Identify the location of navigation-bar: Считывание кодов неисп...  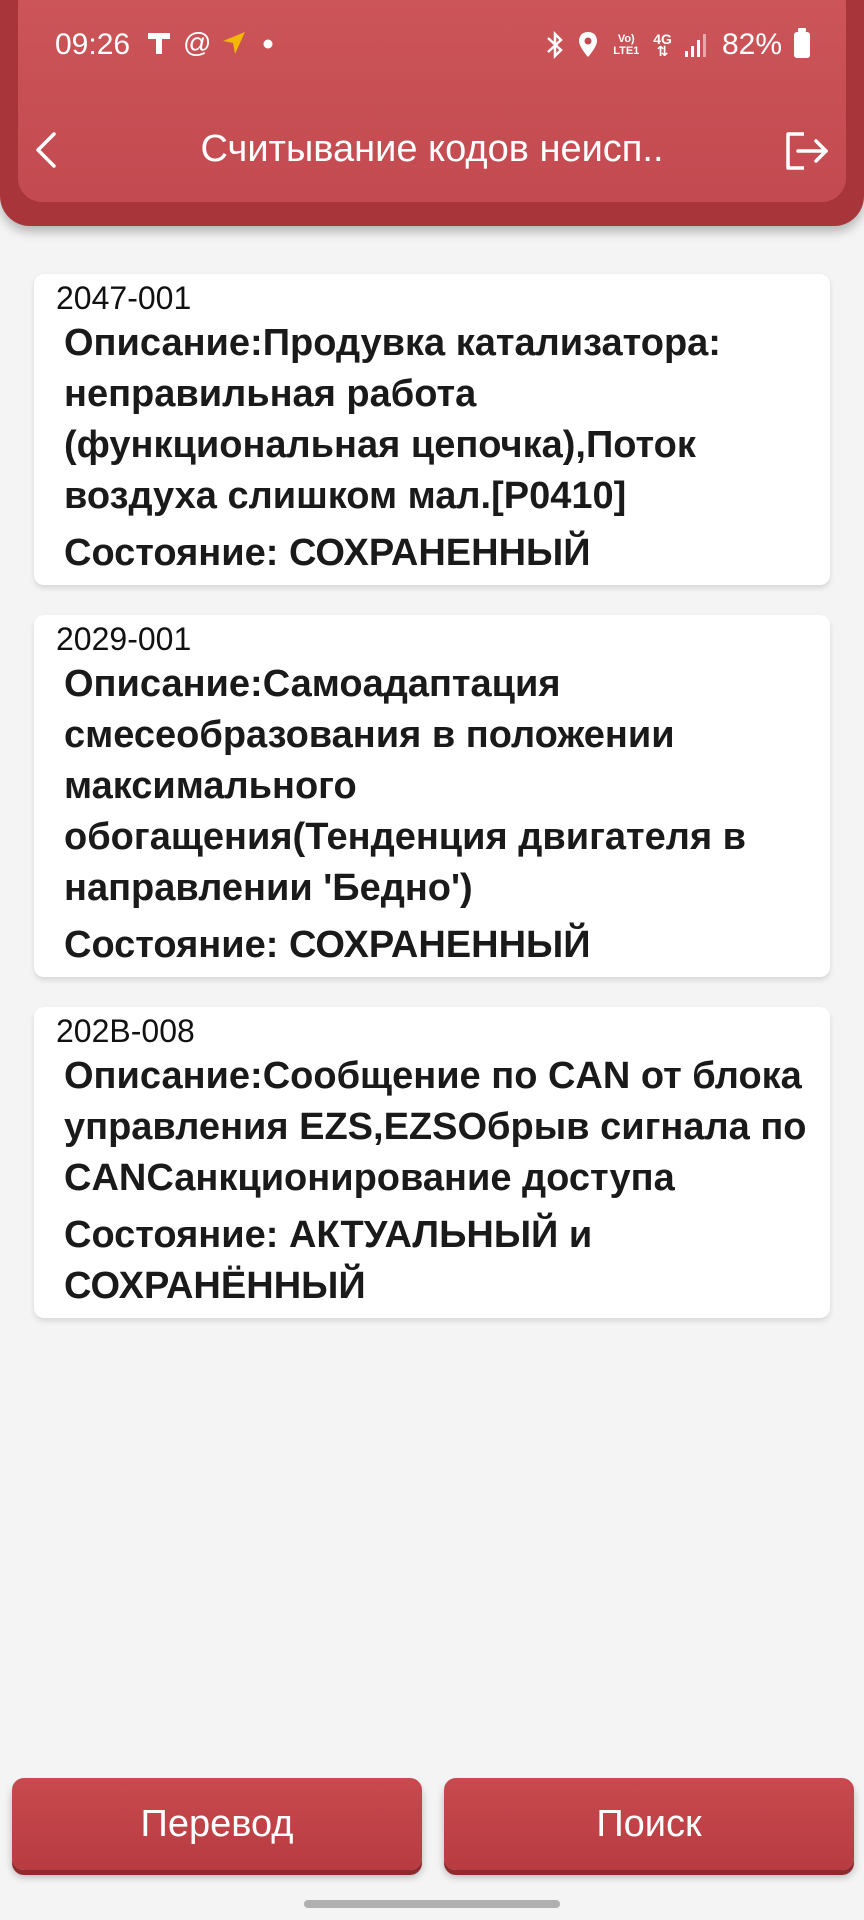
(432, 150).